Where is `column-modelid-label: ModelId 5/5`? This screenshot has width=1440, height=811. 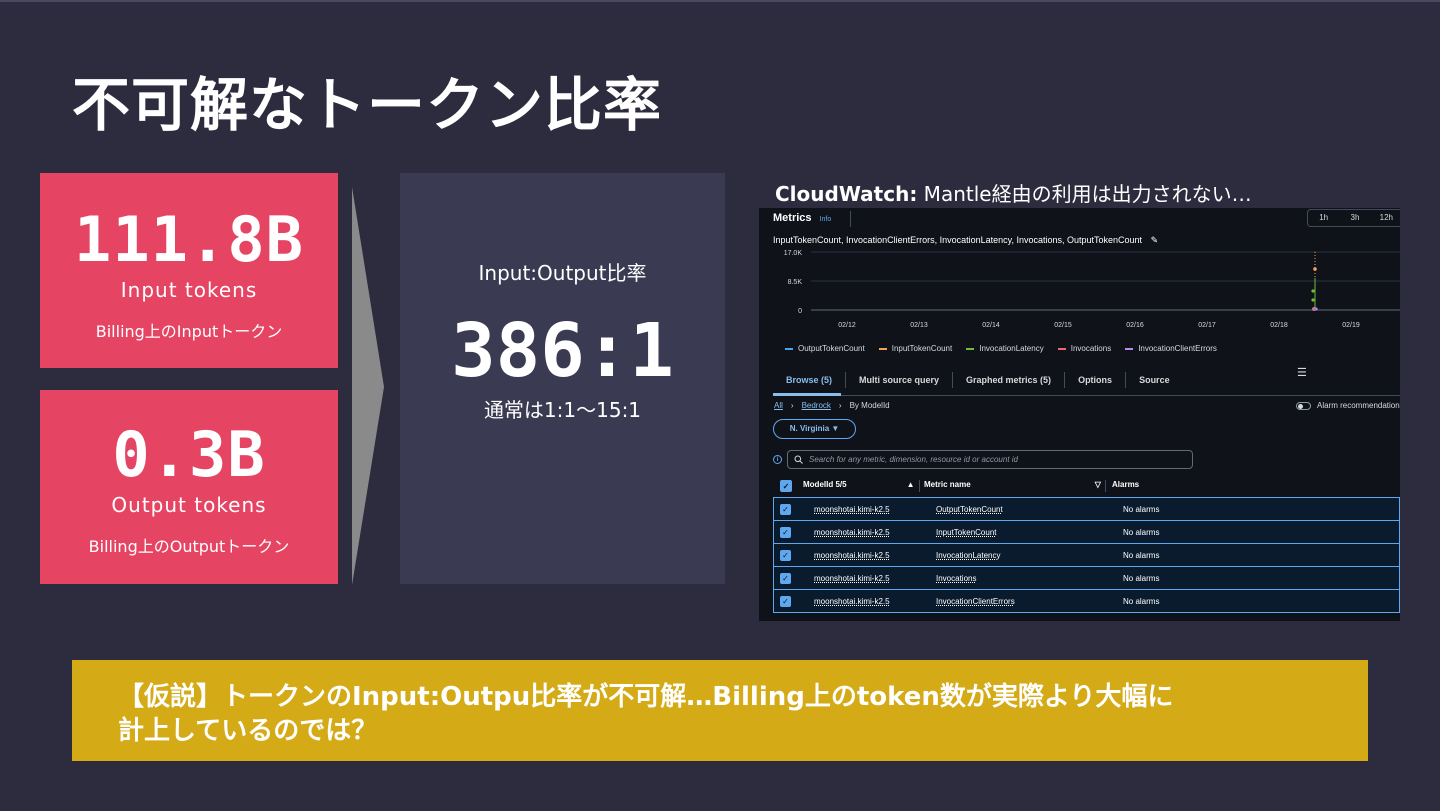 column-modelid-label: ModelId 5/5 is located at coordinates (825, 484).